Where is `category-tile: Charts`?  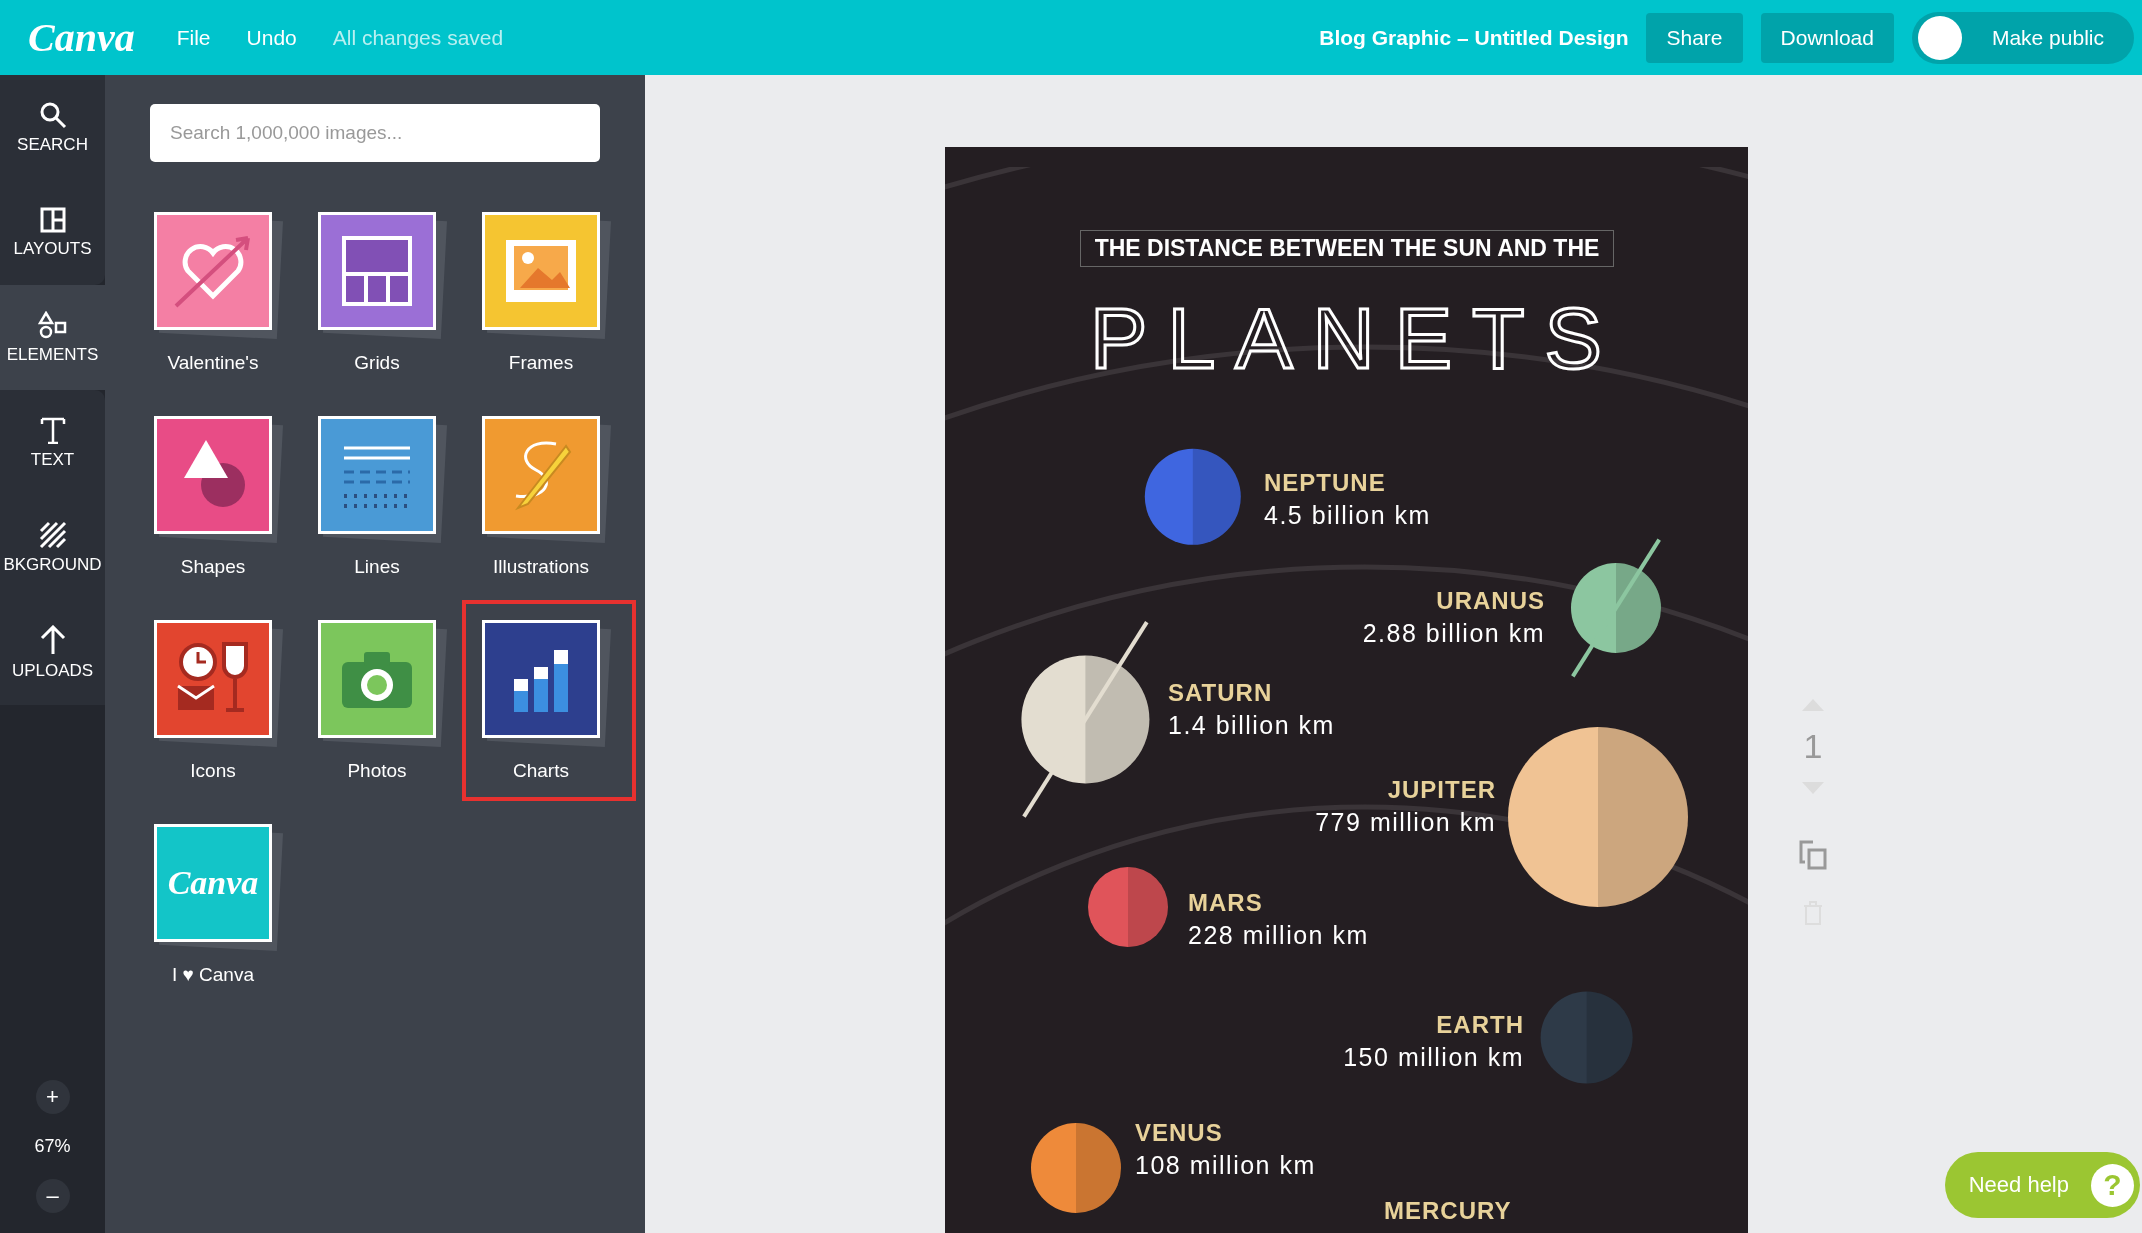
category-tile: Charts is located at coordinates (549, 700).